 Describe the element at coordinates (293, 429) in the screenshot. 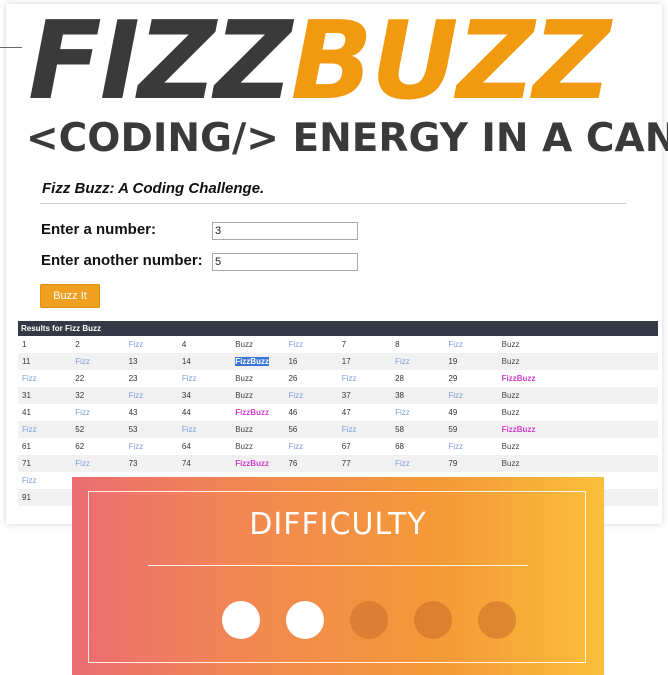

I see `table-cell: 56` at that location.